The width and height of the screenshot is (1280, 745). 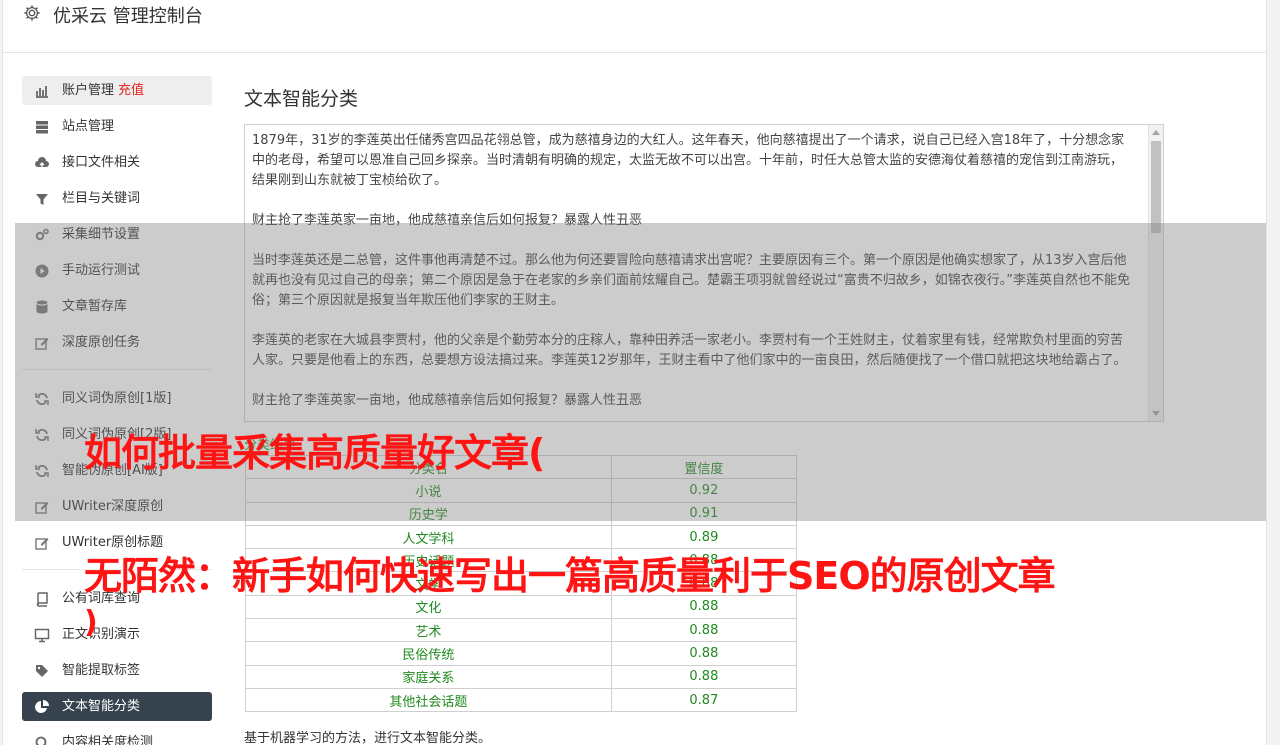 What do you see at coordinates (42, 92) in the screenshot?
I see `bar-chart-icon` at bounding box center [42, 92].